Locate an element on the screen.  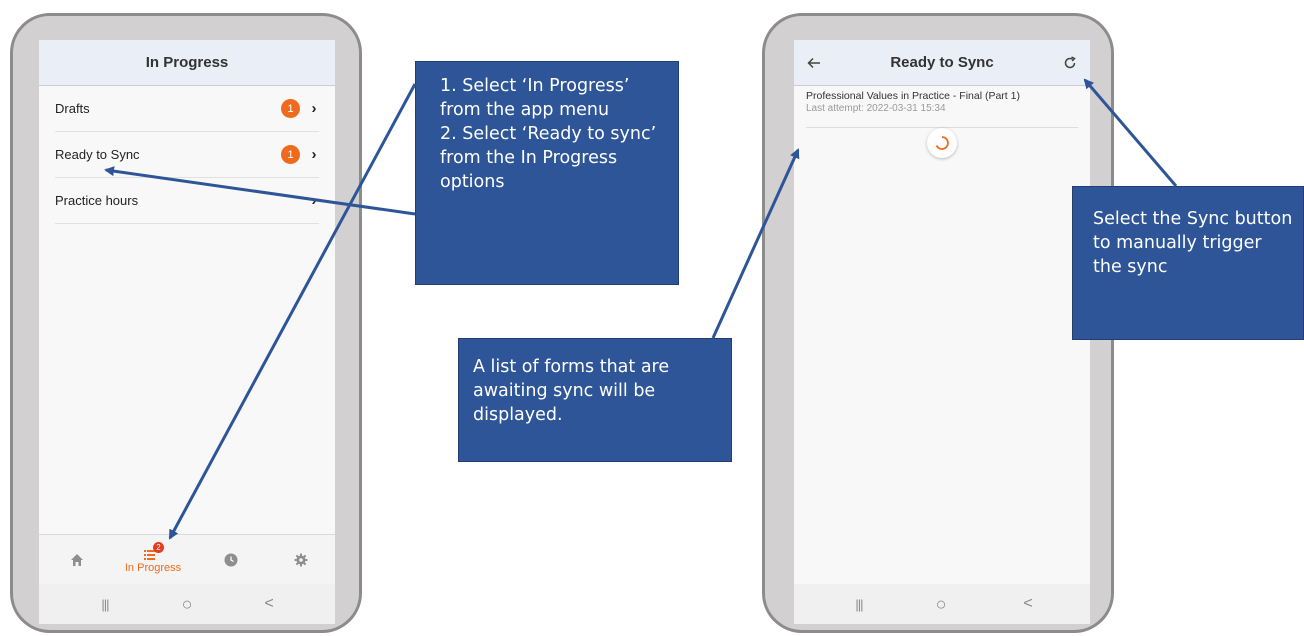
arrow-to-ready-to-sync is located at coordinates (260, 191).